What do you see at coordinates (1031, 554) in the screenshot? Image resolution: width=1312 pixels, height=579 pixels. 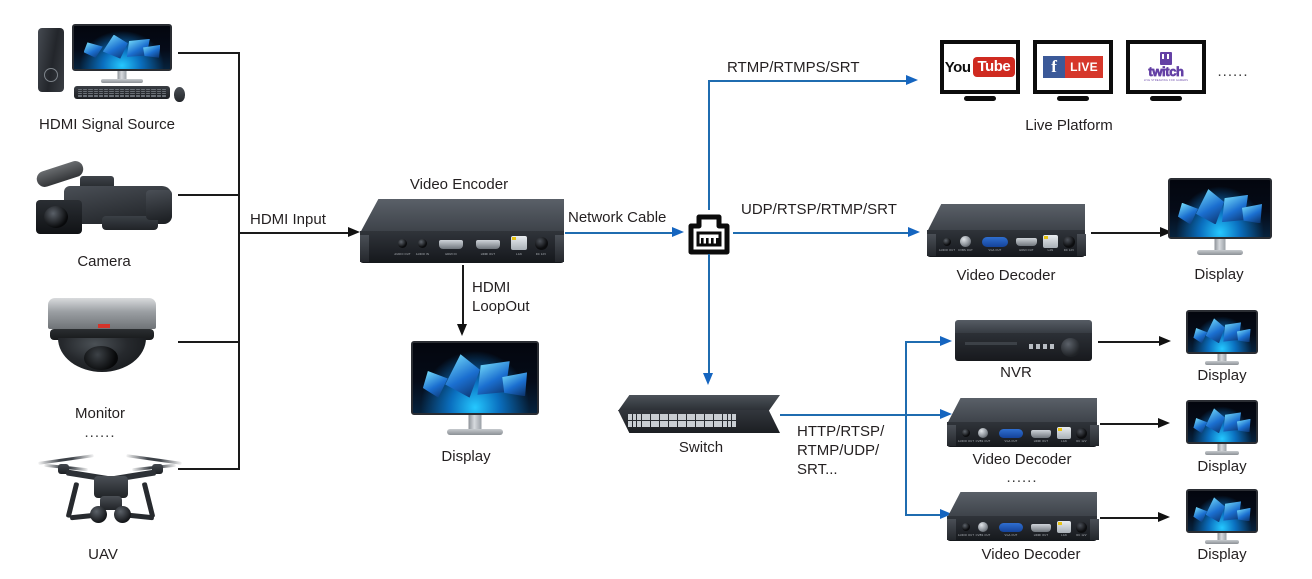 I see `video-decoder-label-bottom: Video Decoder` at bounding box center [1031, 554].